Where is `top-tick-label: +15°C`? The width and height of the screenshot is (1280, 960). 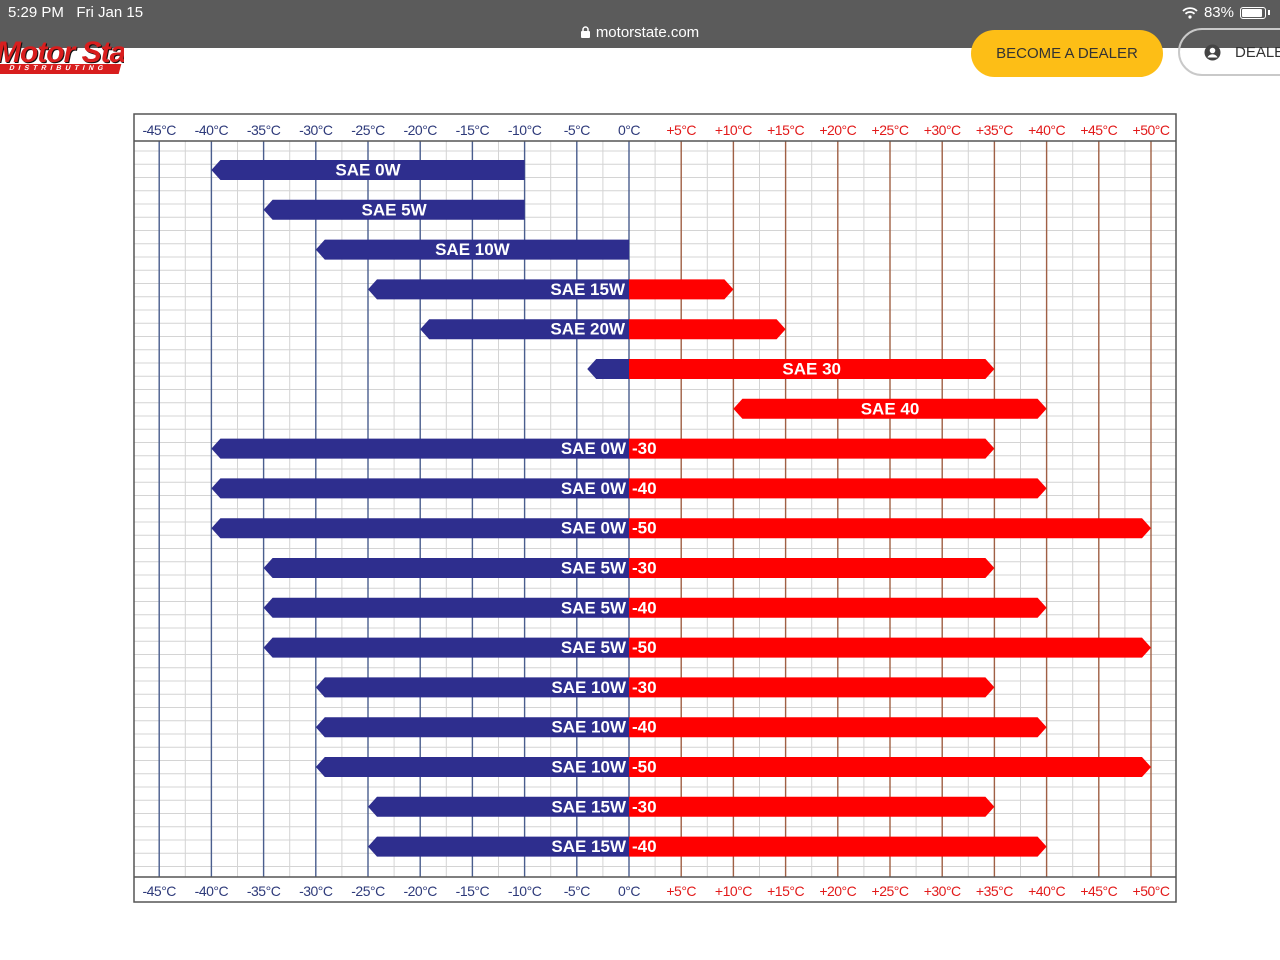 top-tick-label: +15°C is located at coordinates (785, 130).